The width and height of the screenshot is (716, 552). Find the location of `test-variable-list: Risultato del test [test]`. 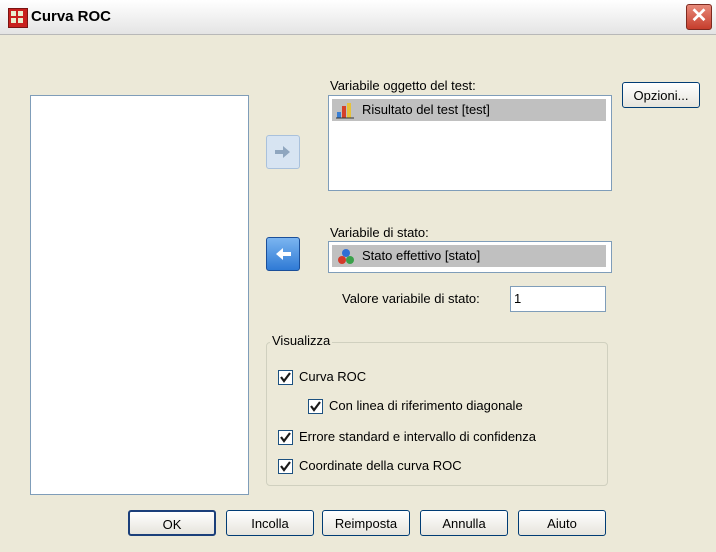

test-variable-list: Risultato del test [test] is located at coordinates (470, 143).